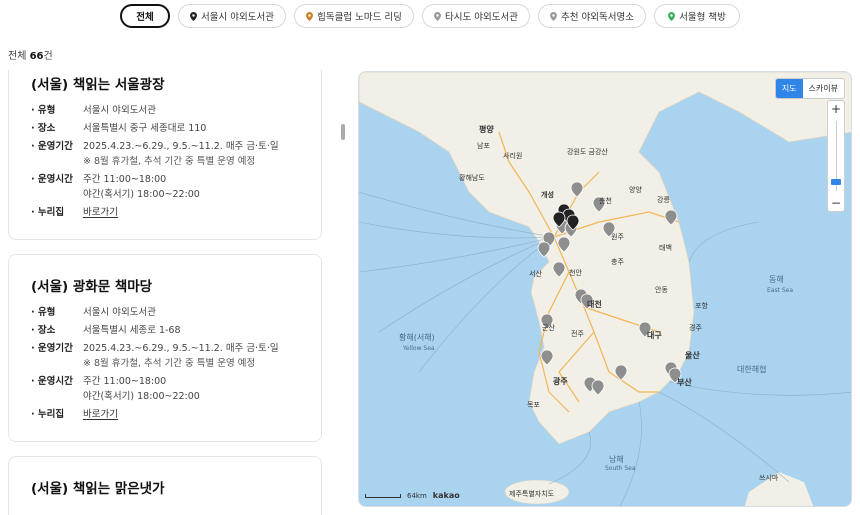  I want to click on zoom-in-button: +, so click(836, 109).